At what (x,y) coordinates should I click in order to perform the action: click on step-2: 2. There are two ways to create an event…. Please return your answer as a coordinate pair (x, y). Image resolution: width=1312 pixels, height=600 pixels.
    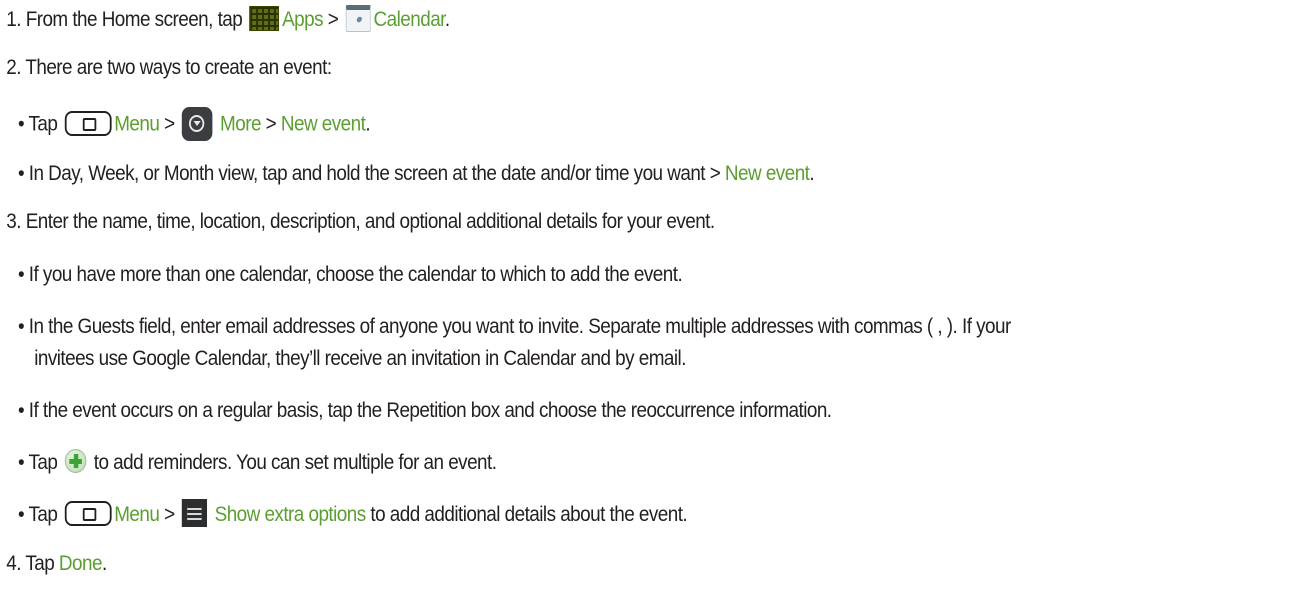
    Looking at the image, I should click on (169, 68).